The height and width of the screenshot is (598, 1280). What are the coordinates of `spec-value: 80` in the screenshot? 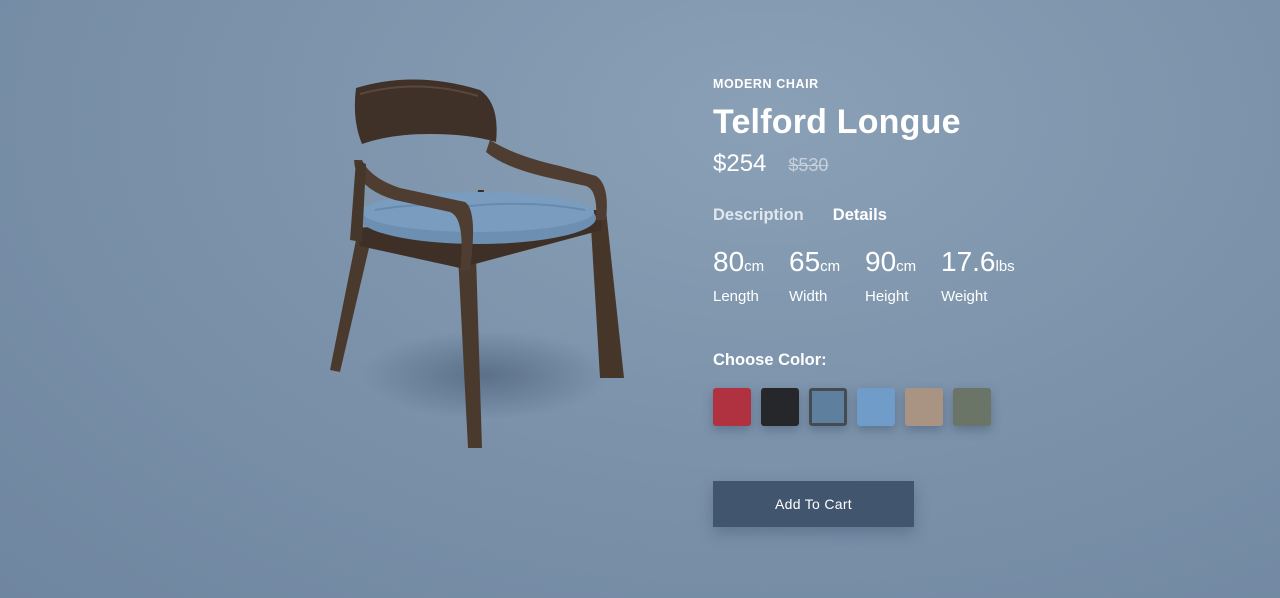 It's located at (729, 261).